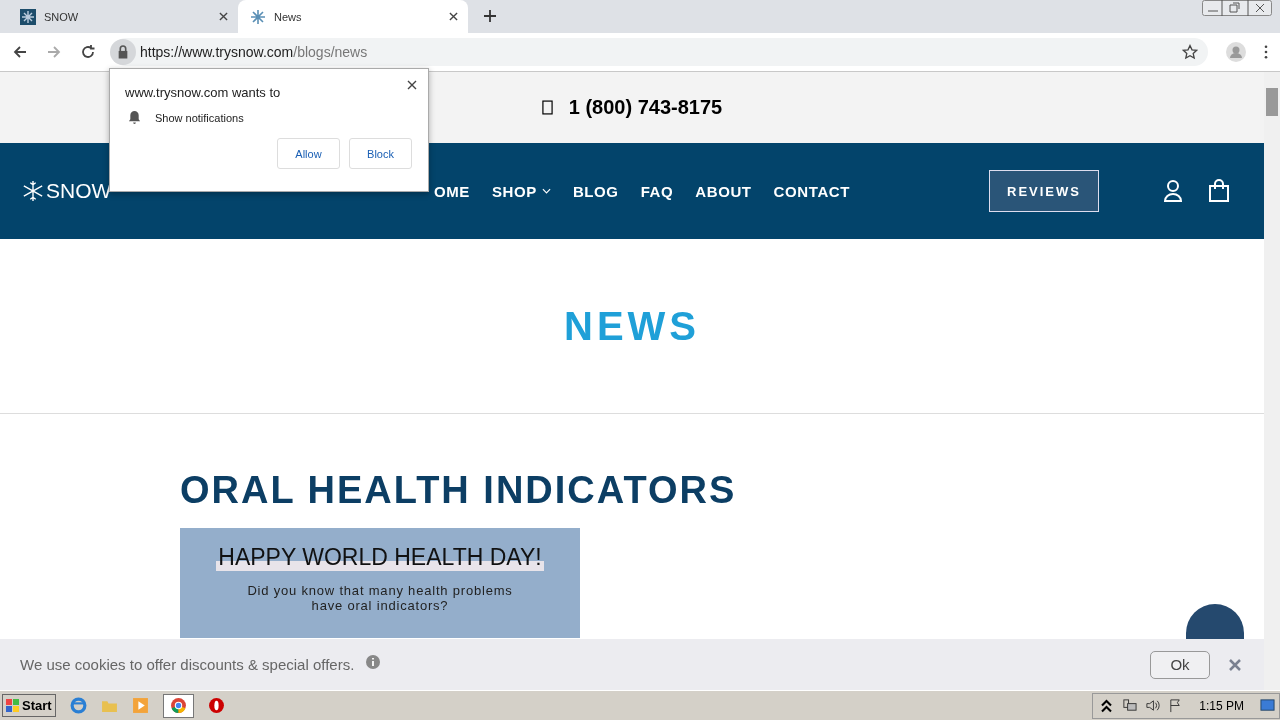  I want to click on phone-icon, so click(547, 107).